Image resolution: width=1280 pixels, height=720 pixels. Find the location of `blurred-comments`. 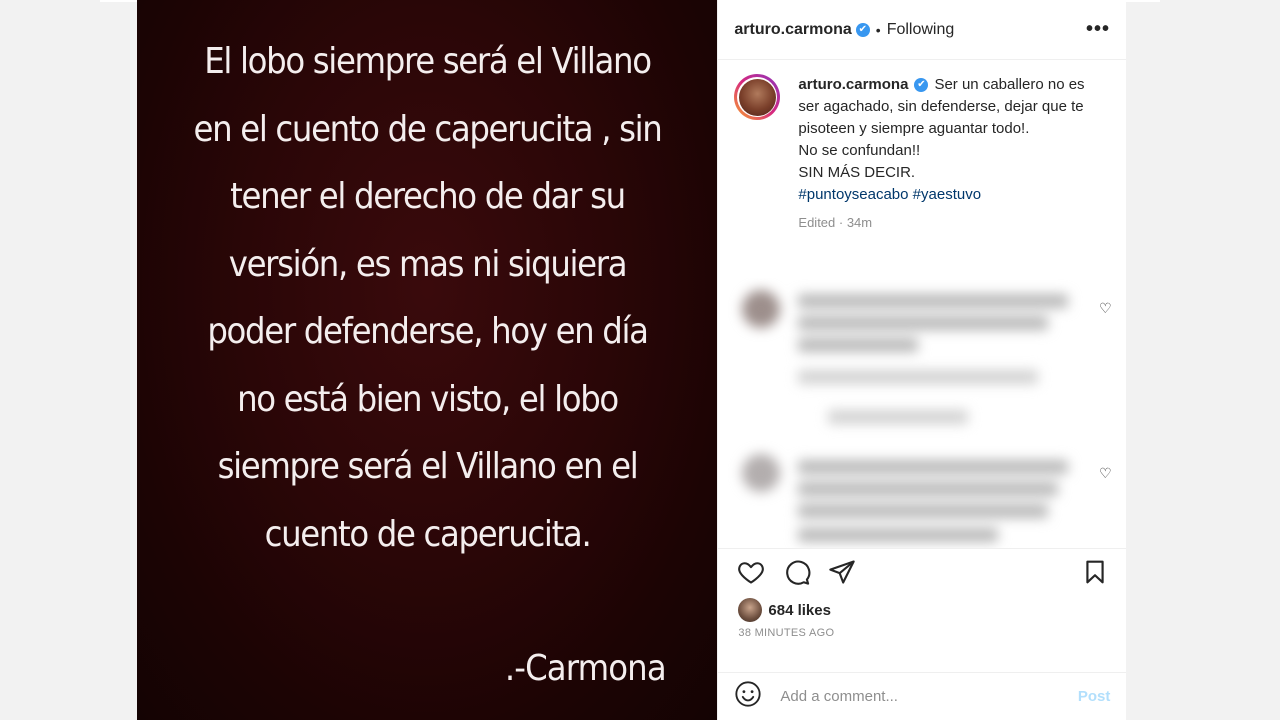

blurred-comments is located at coordinates (908, 413).